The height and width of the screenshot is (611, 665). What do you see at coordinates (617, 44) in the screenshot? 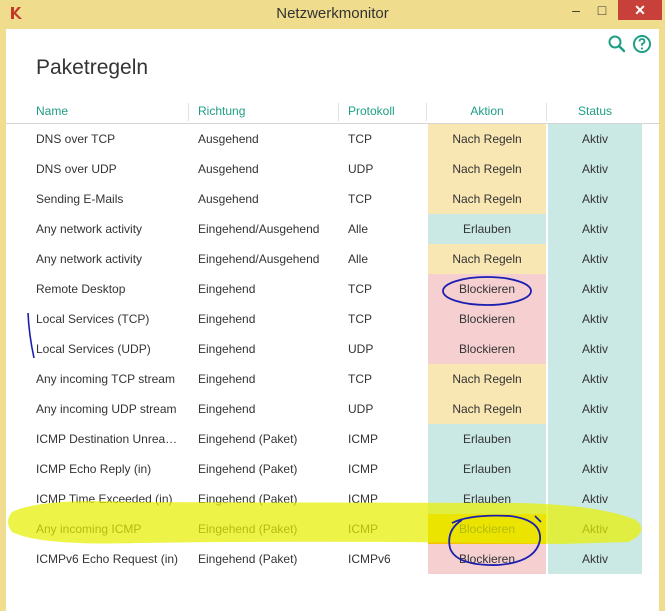
I see `search-icon` at bounding box center [617, 44].